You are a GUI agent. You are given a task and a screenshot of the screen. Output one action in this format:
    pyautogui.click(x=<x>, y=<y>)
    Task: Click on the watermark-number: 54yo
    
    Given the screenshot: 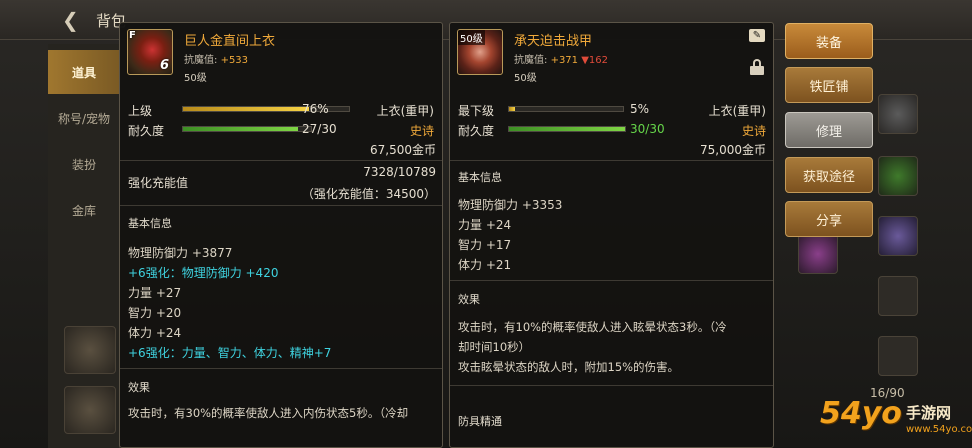 What is the action you would take?
    pyautogui.click(x=861, y=413)
    